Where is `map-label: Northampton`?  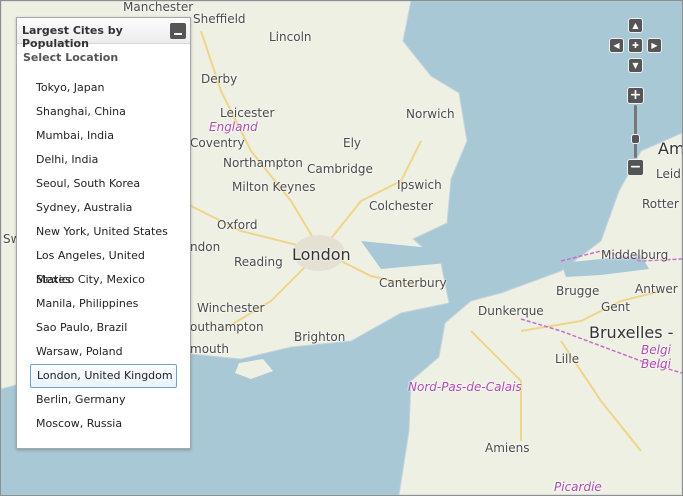
map-label: Northampton is located at coordinates (263, 163).